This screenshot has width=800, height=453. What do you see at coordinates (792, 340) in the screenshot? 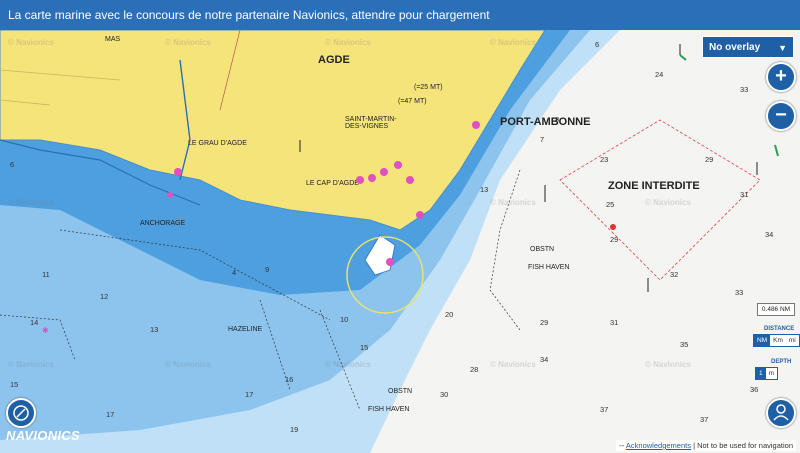
I see `distance-unit-mi: mi` at bounding box center [792, 340].